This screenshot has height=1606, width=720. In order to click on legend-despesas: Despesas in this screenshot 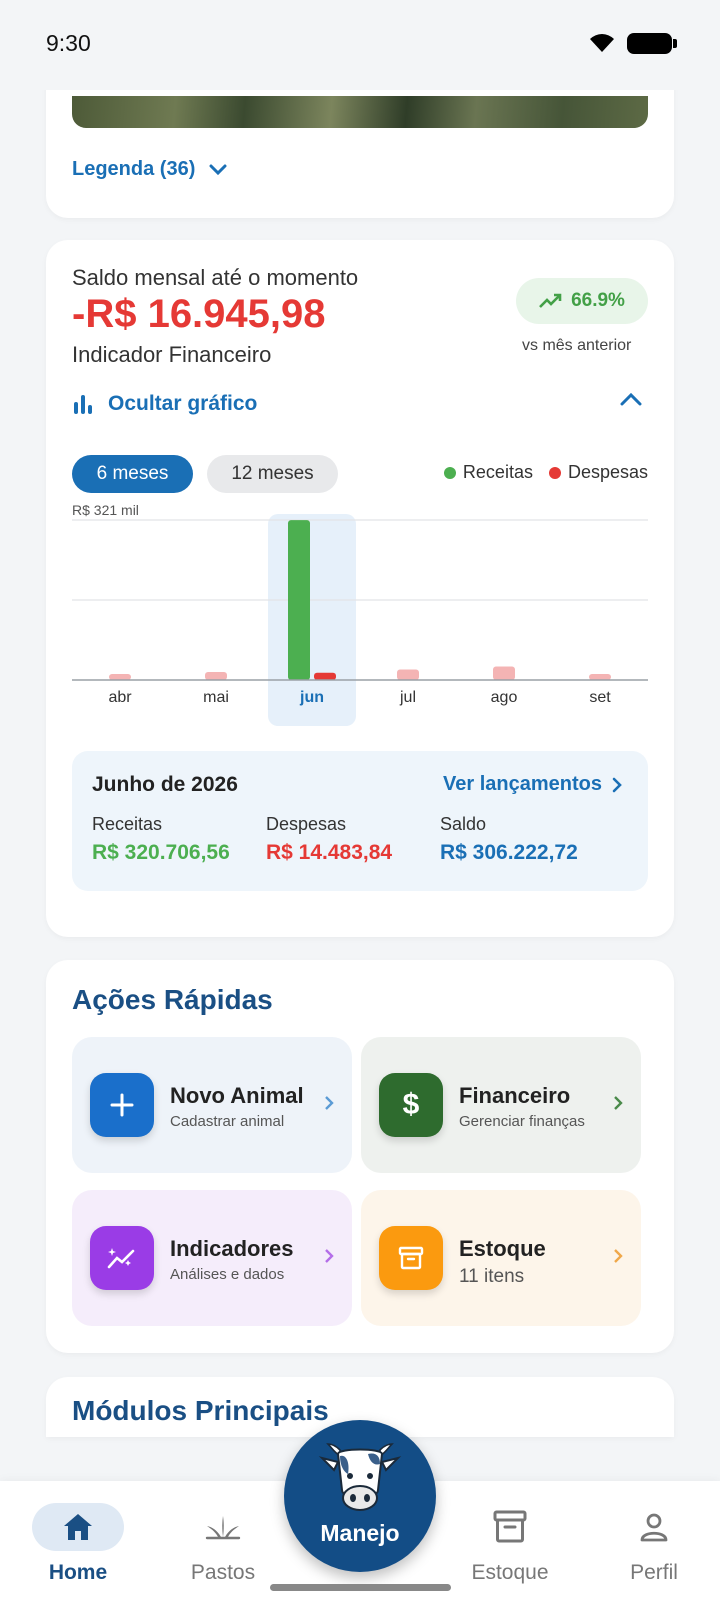, I will do `click(598, 472)`.